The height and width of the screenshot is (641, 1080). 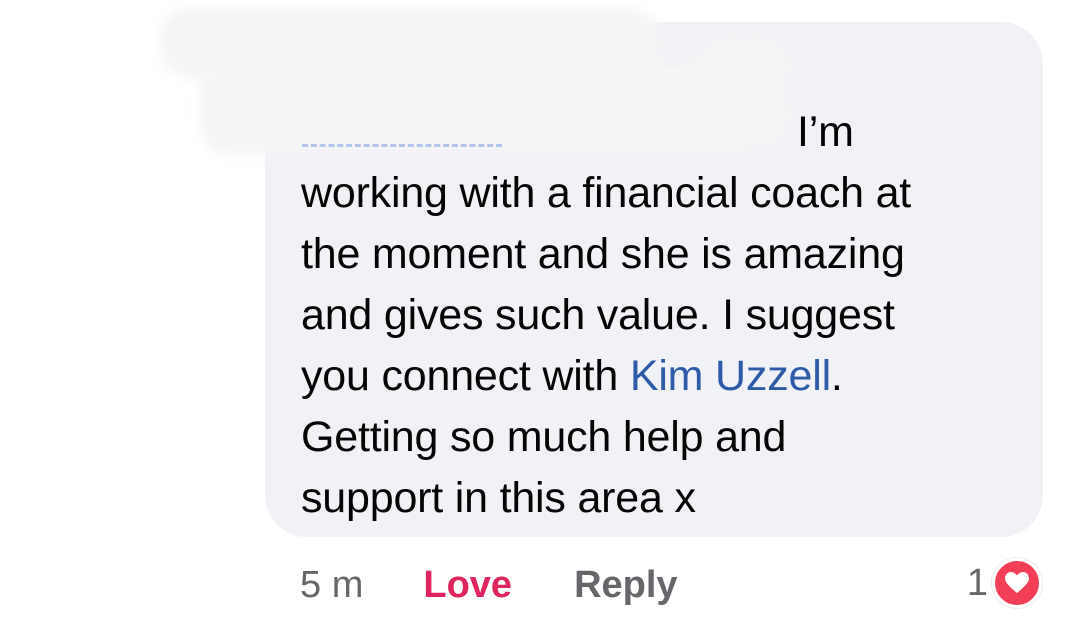 What do you see at coordinates (331, 585) in the screenshot?
I see `comment-timestamp: 5 m` at bounding box center [331, 585].